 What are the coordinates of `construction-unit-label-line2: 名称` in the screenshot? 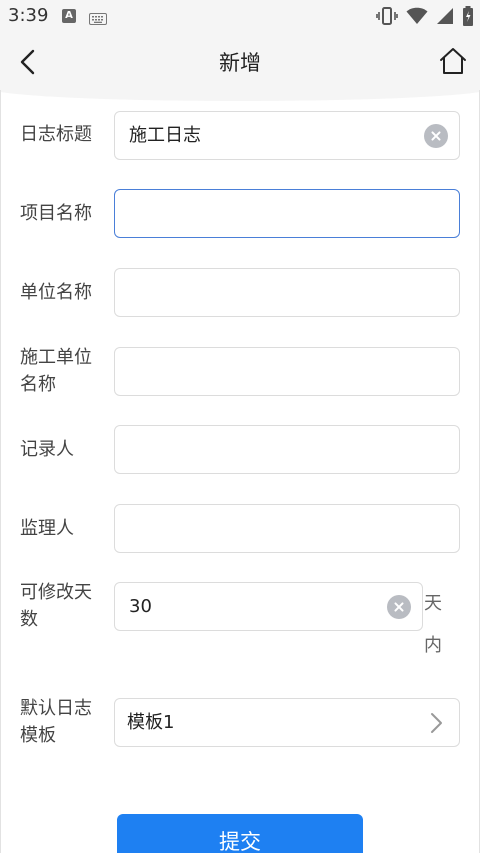 It's located at (38, 384).